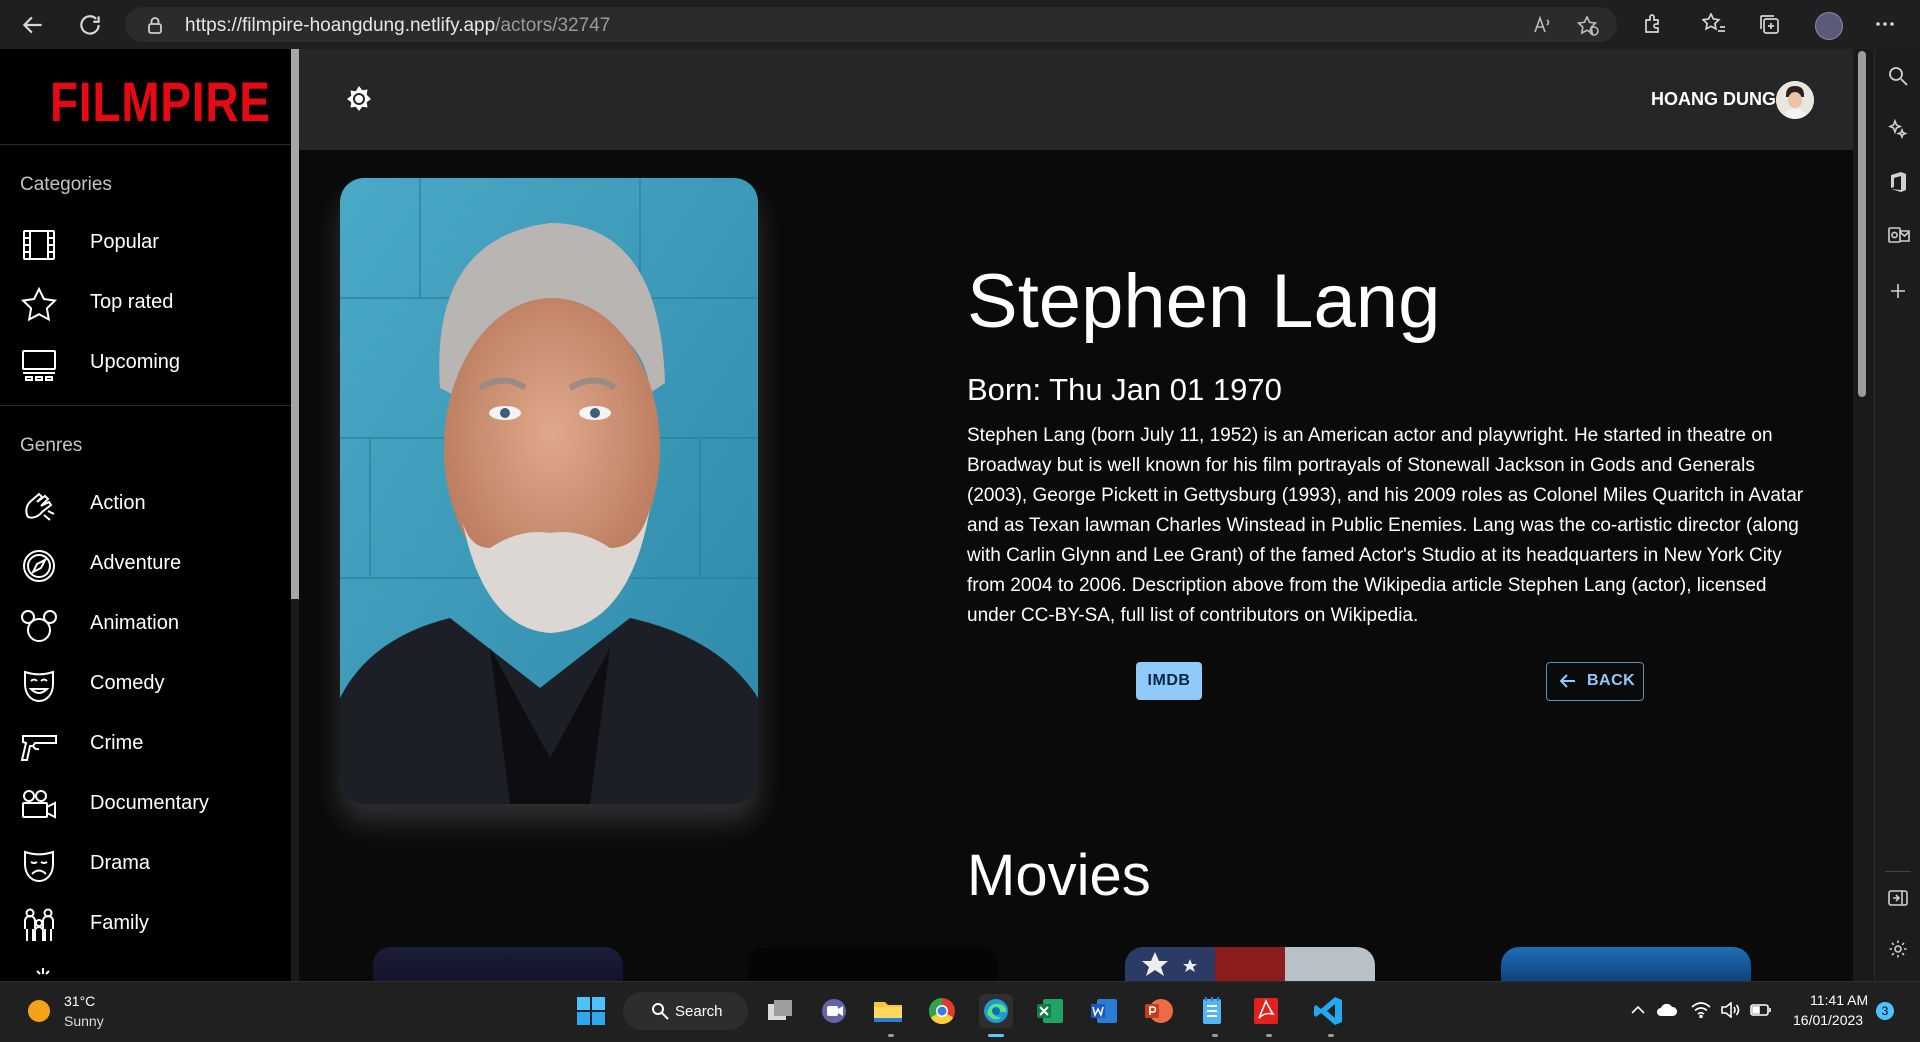 Image resolution: width=1920 pixels, height=1042 pixels. What do you see at coordinates (1667, 1010) in the screenshot?
I see `onedrive-cloud-icon` at bounding box center [1667, 1010].